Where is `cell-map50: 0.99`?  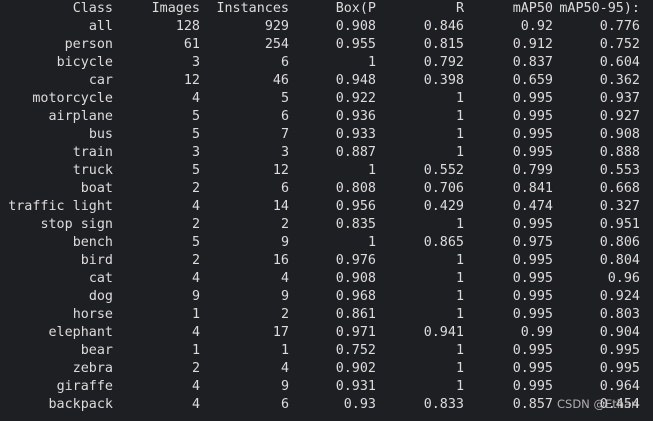
cell-map50: 0.99 is located at coordinates (536, 332).